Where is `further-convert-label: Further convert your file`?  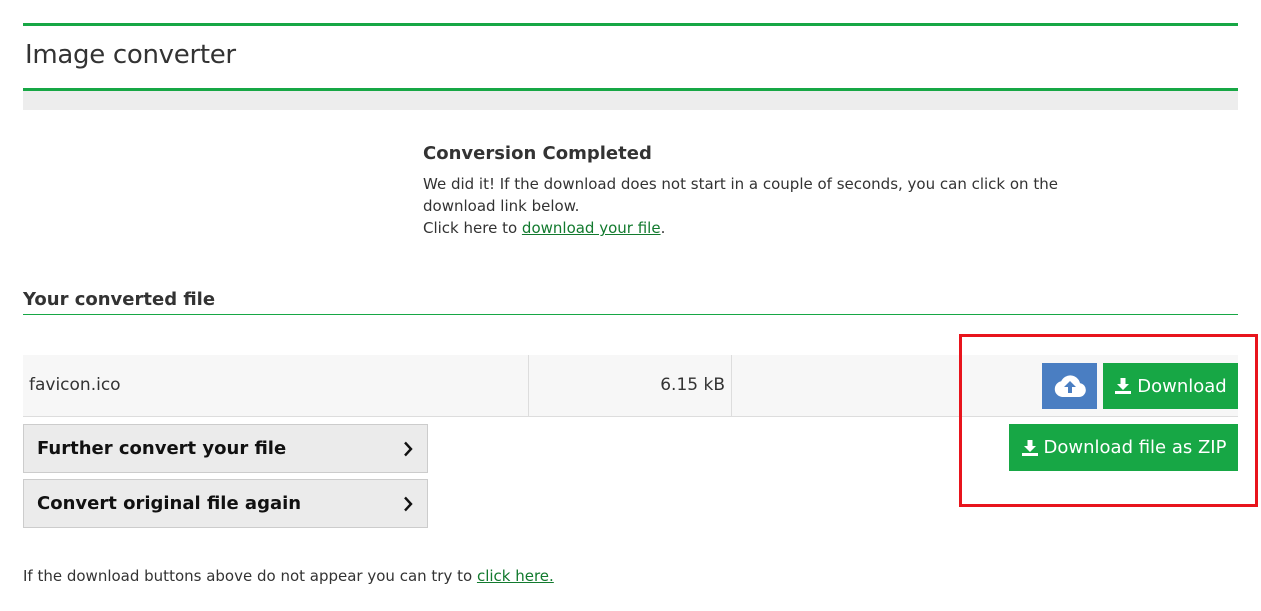
further-convert-label: Further convert your file is located at coordinates (162, 448).